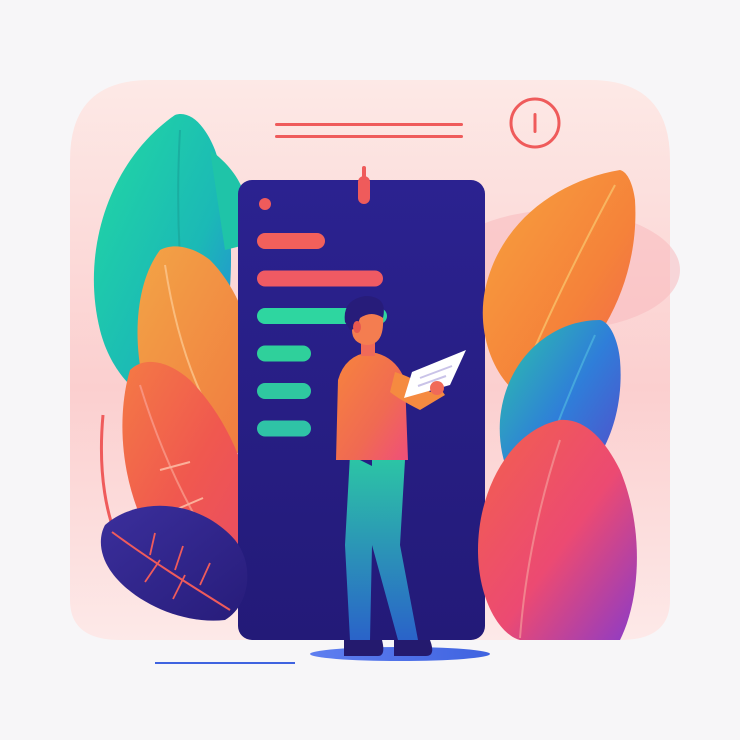 The height and width of the screenshot is (740, 740). What do you see at coordinates (265, 204) in the screenshot?
I see `phone-camera-dot` at bounding box center [265, 204].